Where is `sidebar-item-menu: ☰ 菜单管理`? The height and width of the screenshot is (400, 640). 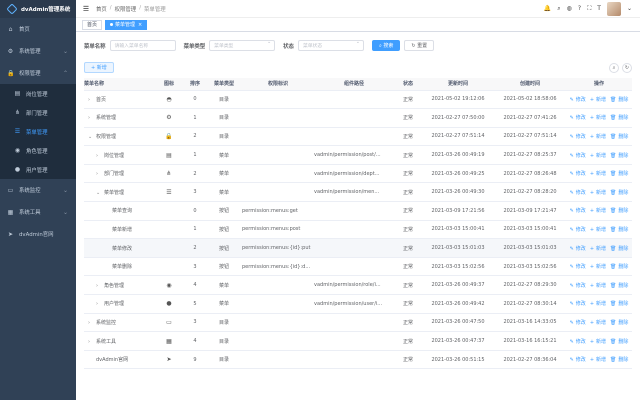
sidebar-item-menu: ☰ 菜单管理 is located at coordinates (38, 131).